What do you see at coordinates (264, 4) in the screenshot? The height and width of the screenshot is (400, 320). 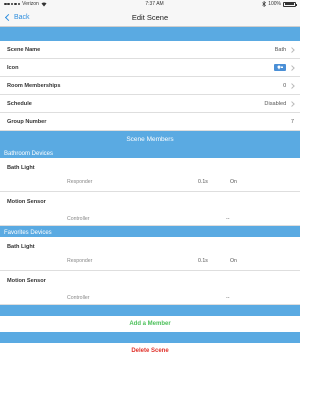 I see `bluetooth-icon` at bounding box center [264, 4].